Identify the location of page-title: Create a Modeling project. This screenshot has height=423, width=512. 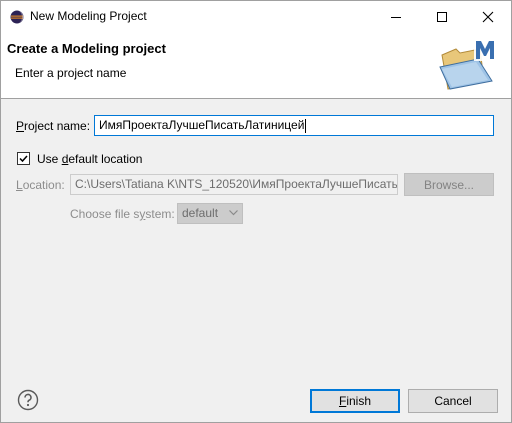
(86, 48).